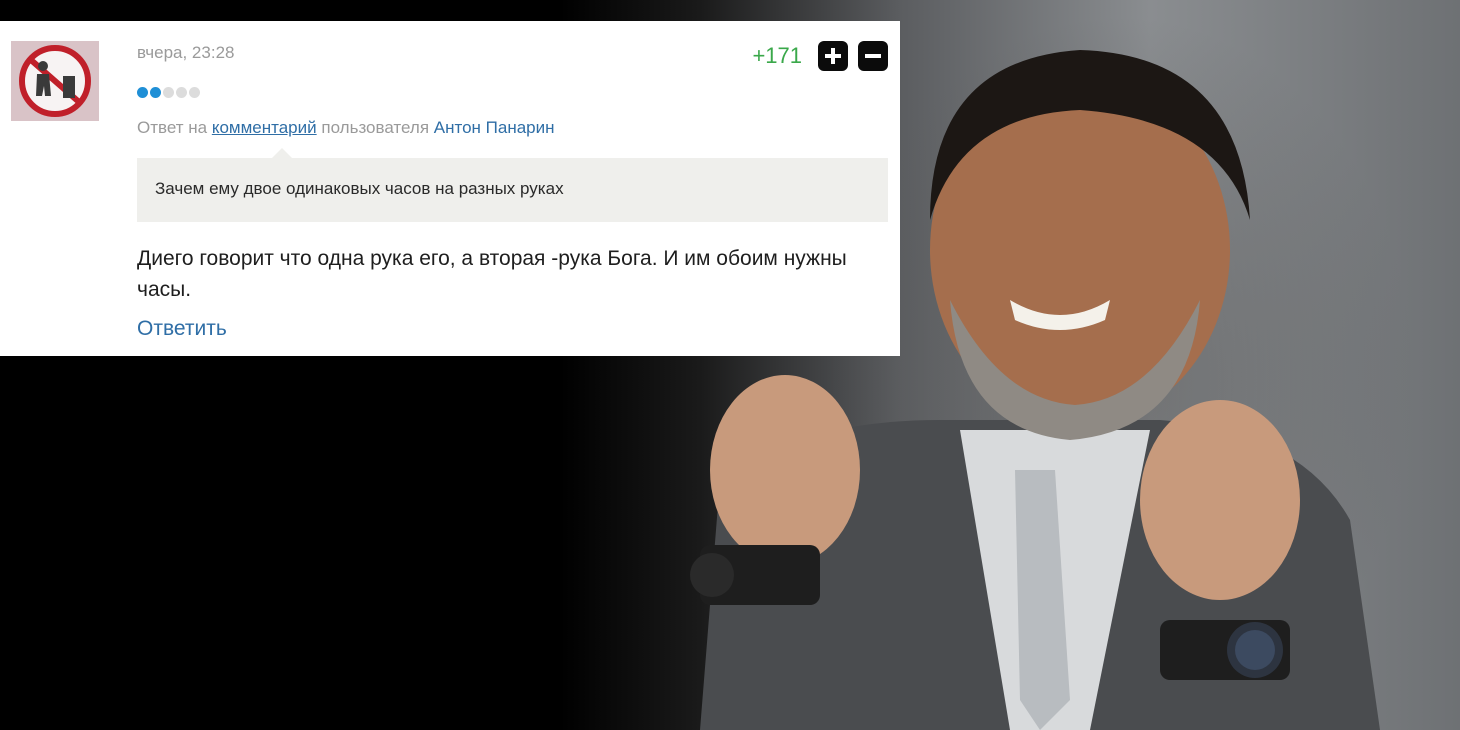  What do you see at coordinates (777, 55) in the screenshot?
I see `rating-value: +171` at bounding box center [777, 55].